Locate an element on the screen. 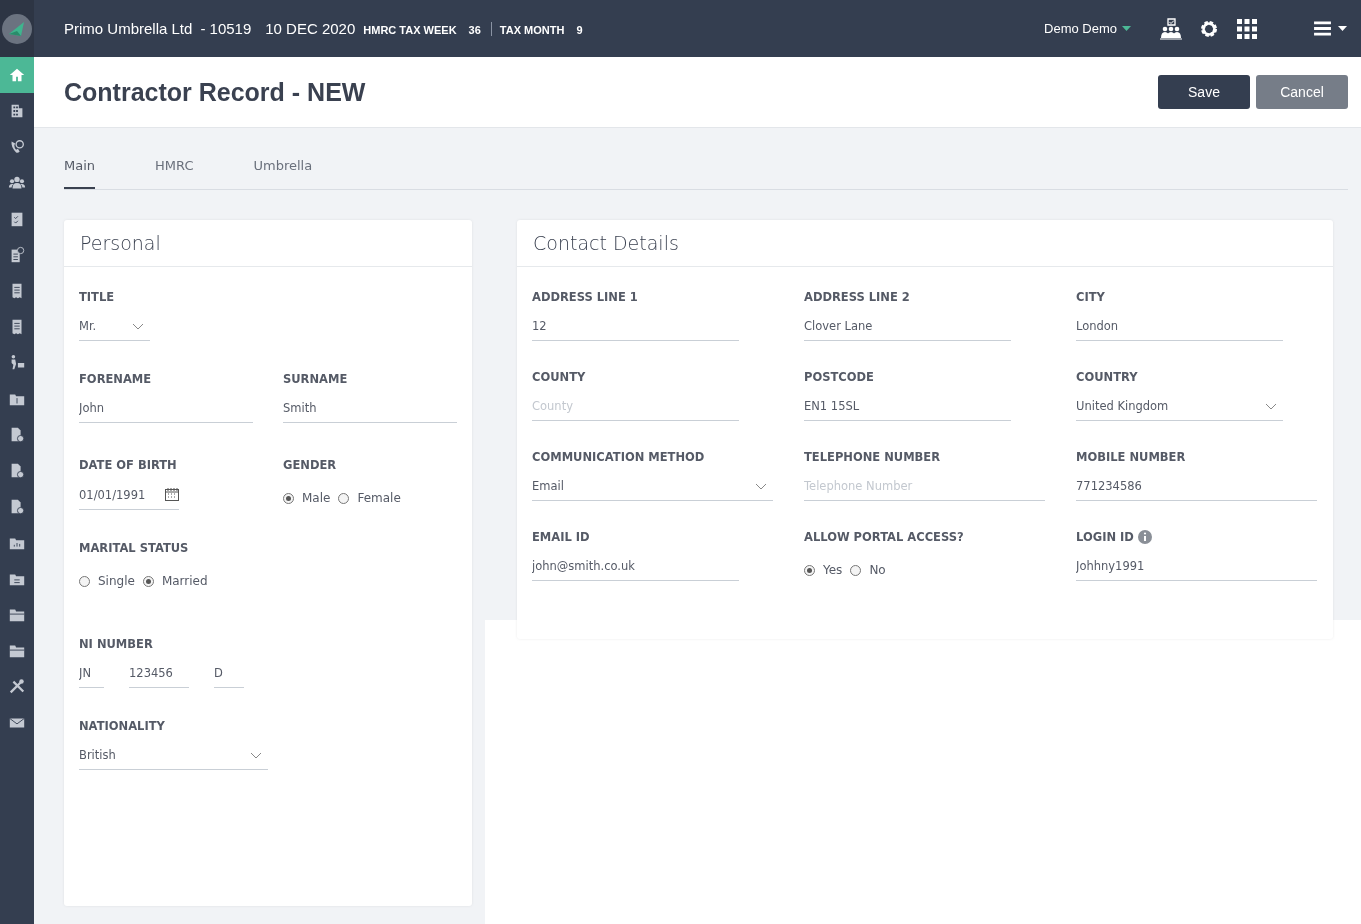 Image resolution: width=1361 pixels, height=924 pixels. input-field: Clover Lane is located at coordinates (907, 326).